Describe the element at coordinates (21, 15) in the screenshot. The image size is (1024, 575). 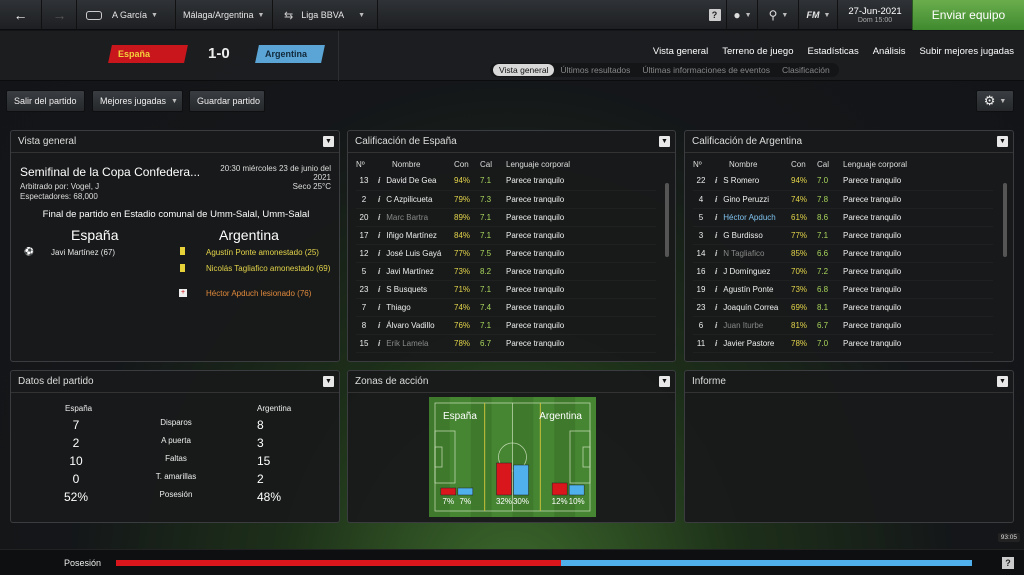
I see `back-button: ←` at that location.